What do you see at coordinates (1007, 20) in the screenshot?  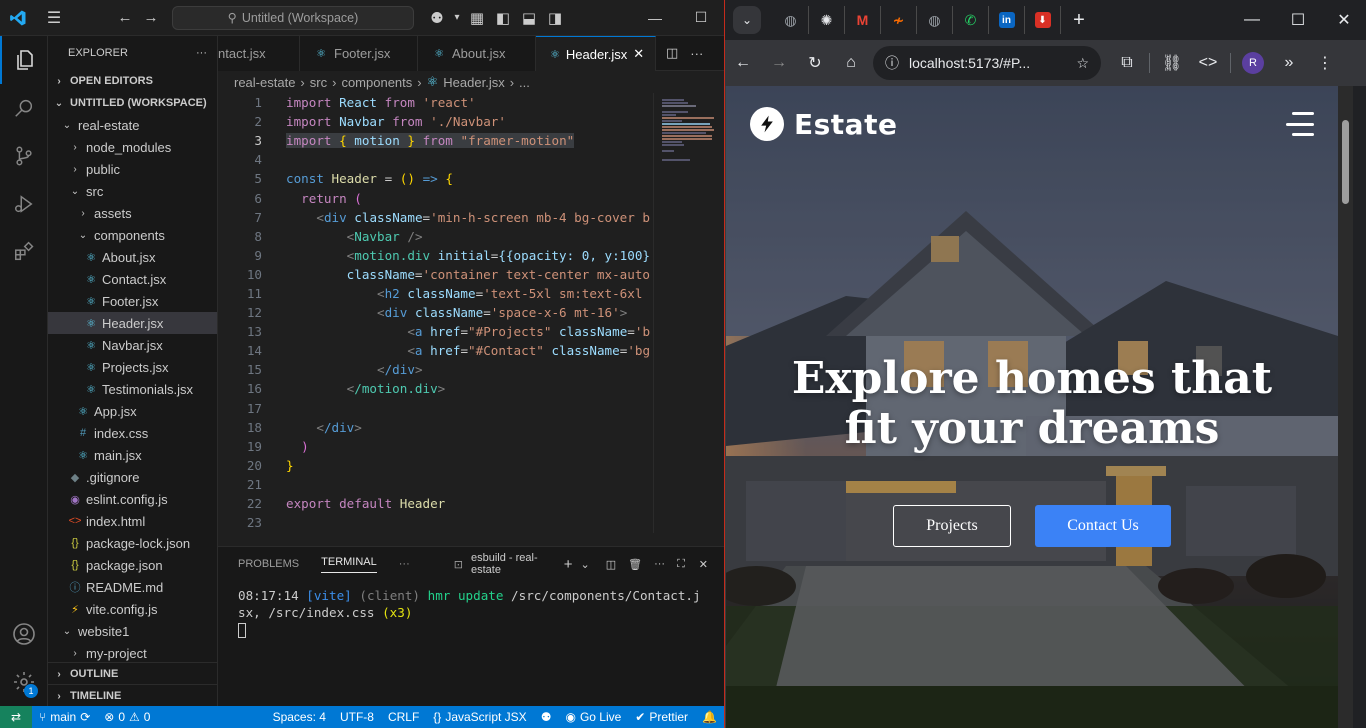 I see `browser-tab: in` at bounding box center [1007, 20].